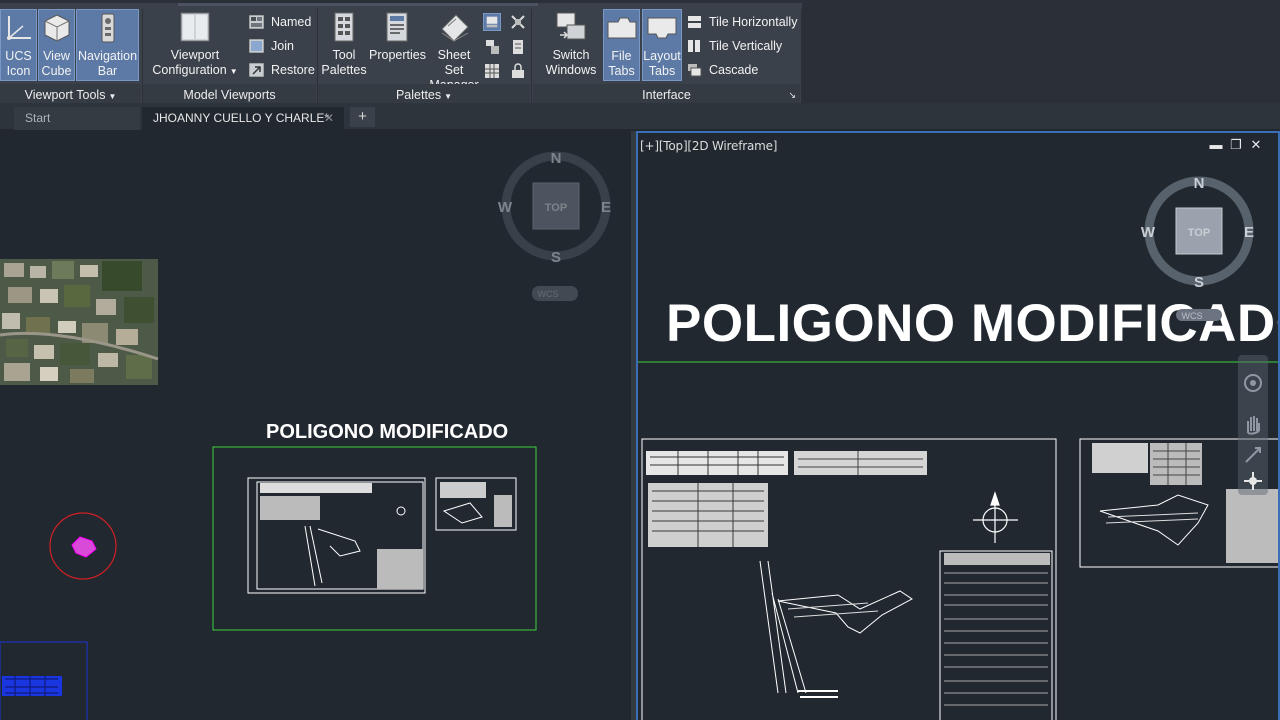  I want to click on properties-label: Properties, so click(397, 55).